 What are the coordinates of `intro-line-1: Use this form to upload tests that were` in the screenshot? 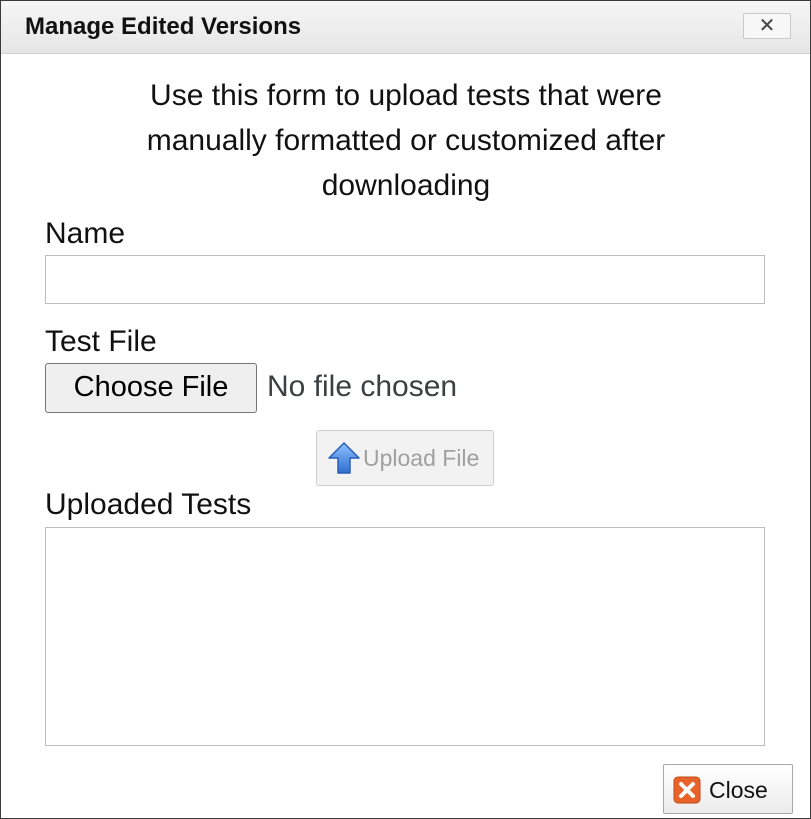 It's located at (406, 95).